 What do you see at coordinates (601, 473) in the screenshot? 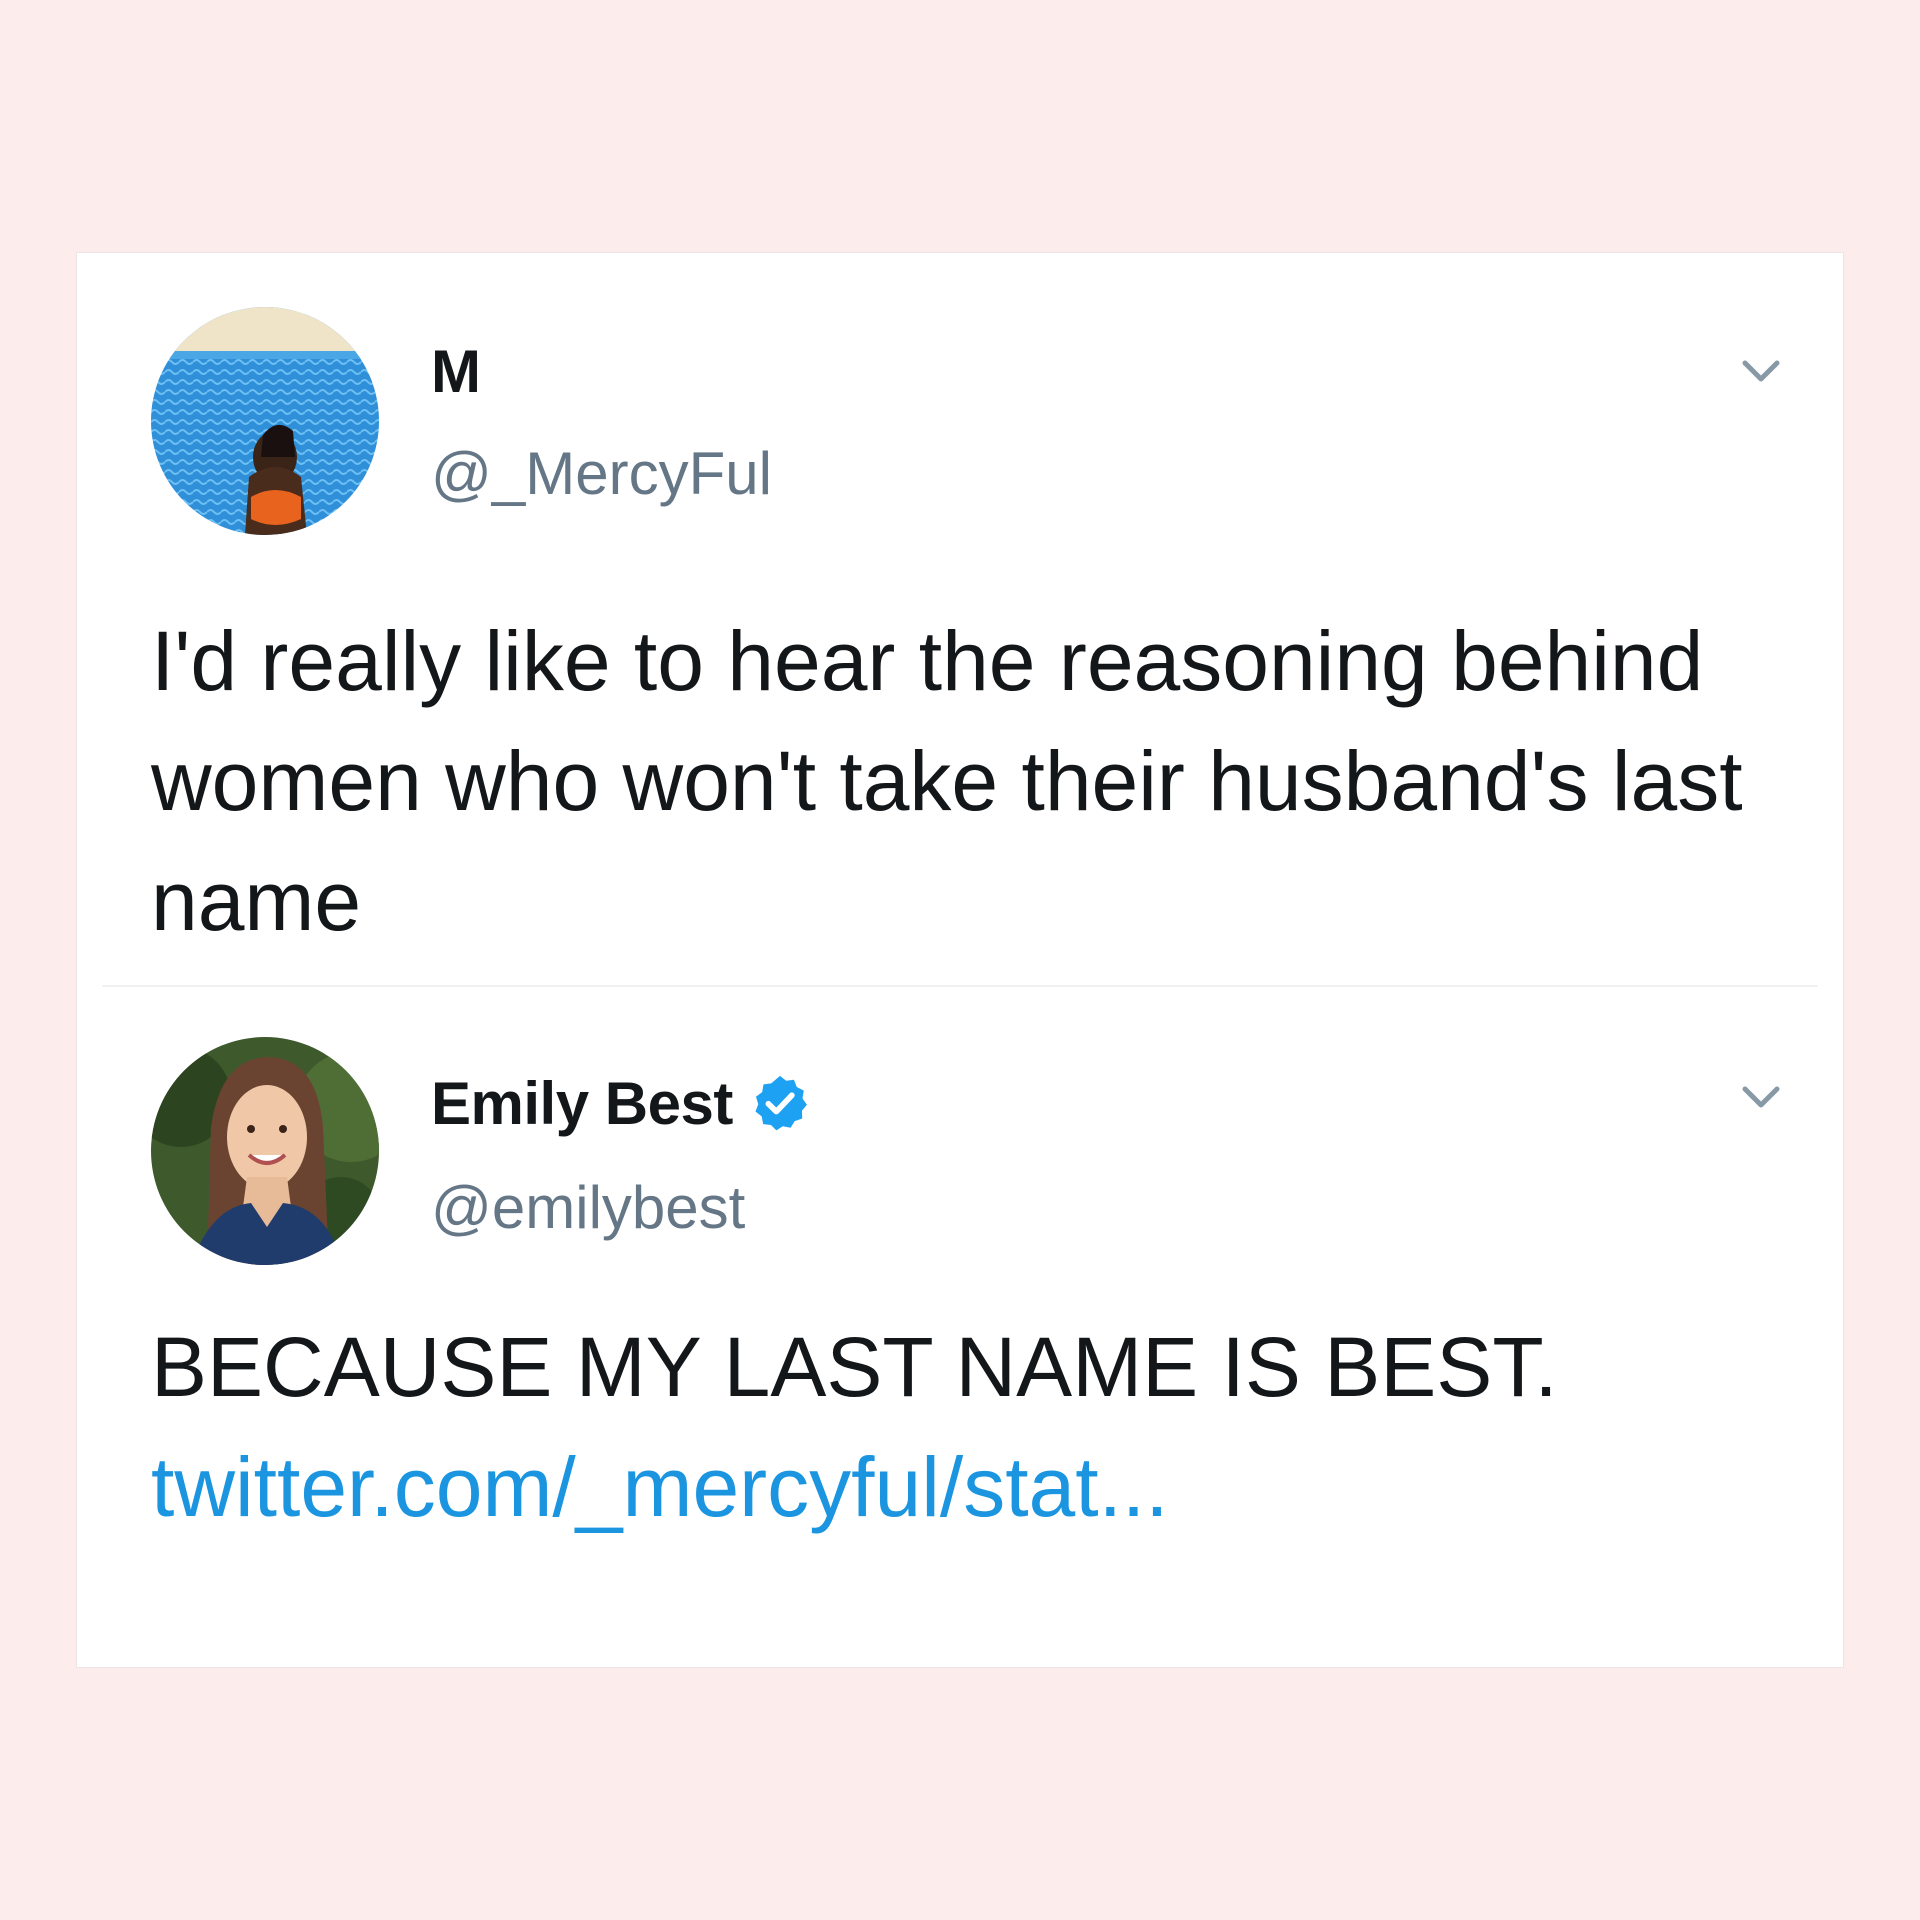
I see `user-handle: @_MercyFul` at bounding box center [601, 473].